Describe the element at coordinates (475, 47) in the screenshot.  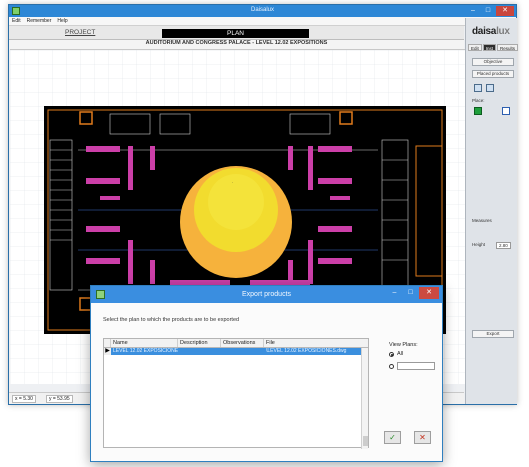
I see `tab-edit: Edit` at that location.